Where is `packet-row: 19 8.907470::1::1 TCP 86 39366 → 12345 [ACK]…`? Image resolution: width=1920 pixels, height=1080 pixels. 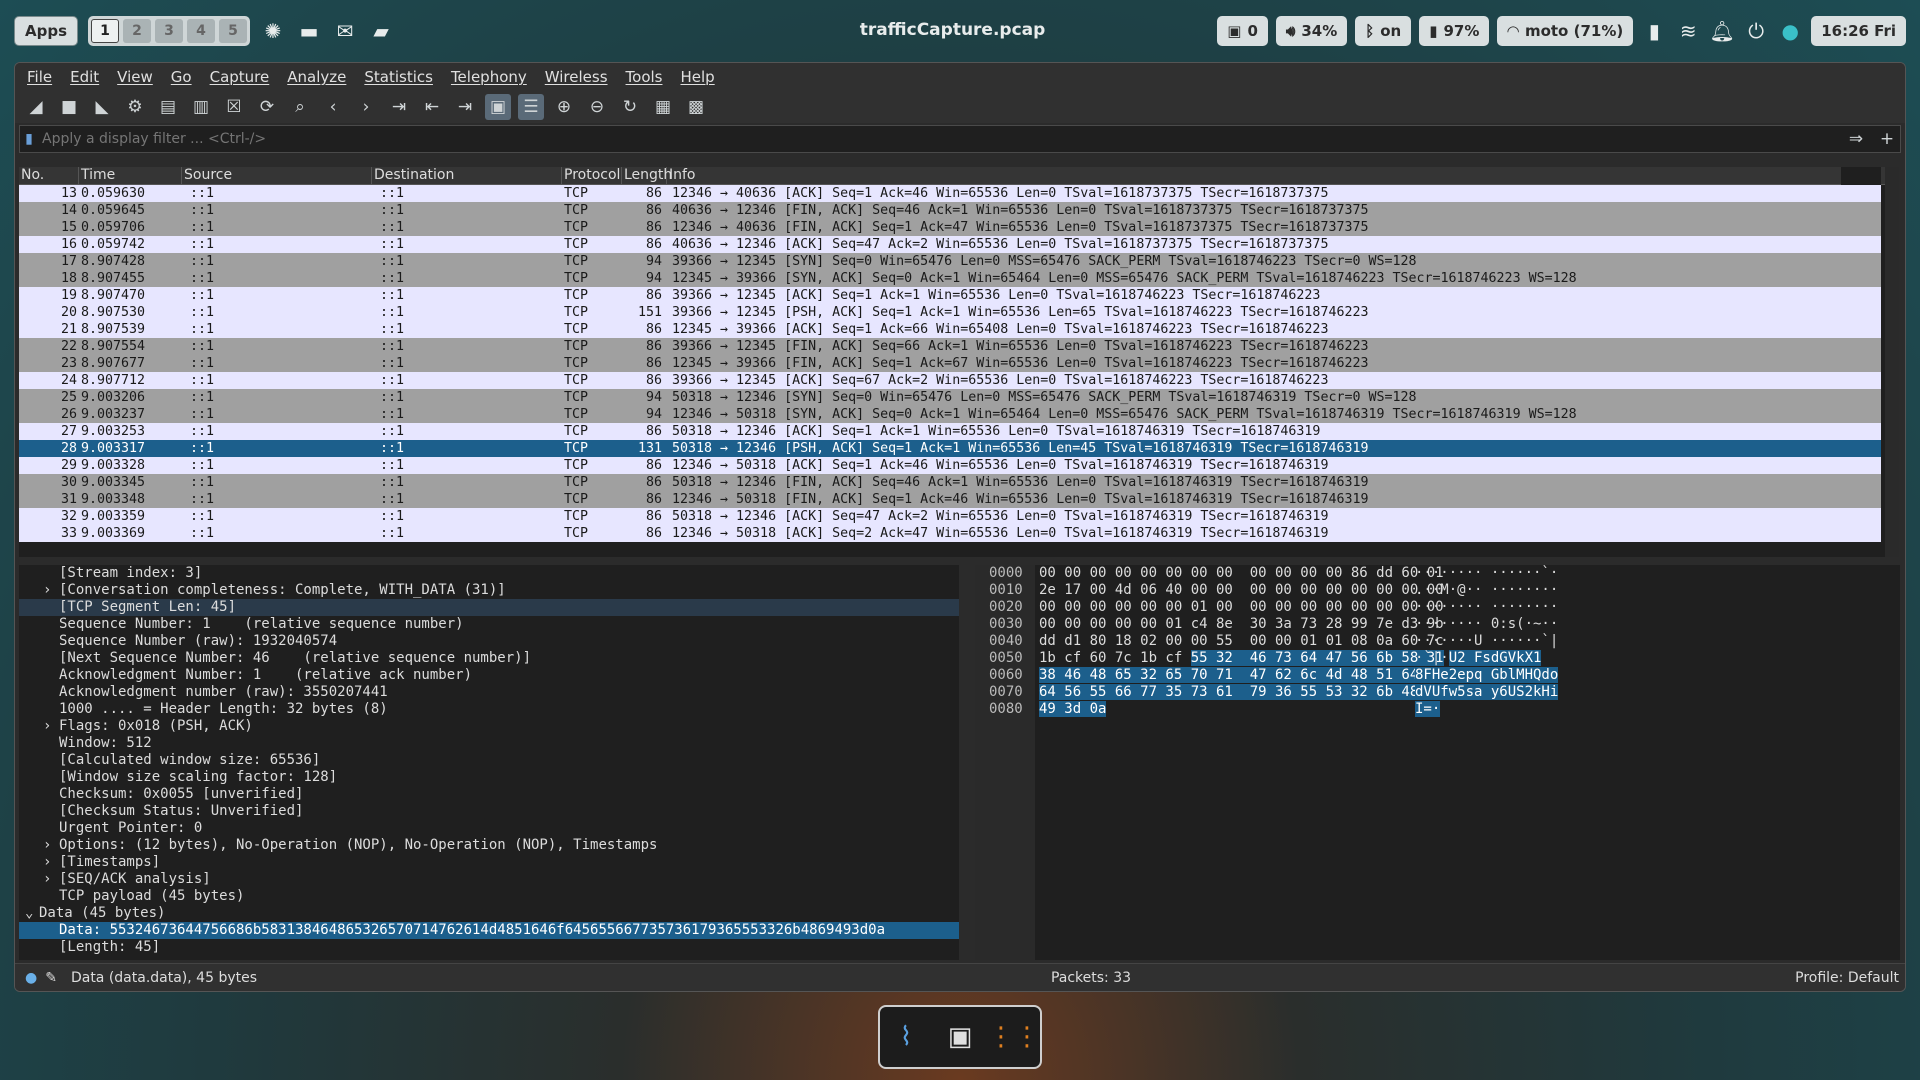 packet-row: 19 8.907470::1::1 TCP 86 39366 → 12345 [ACK]… is located at coordinates (930, 295).